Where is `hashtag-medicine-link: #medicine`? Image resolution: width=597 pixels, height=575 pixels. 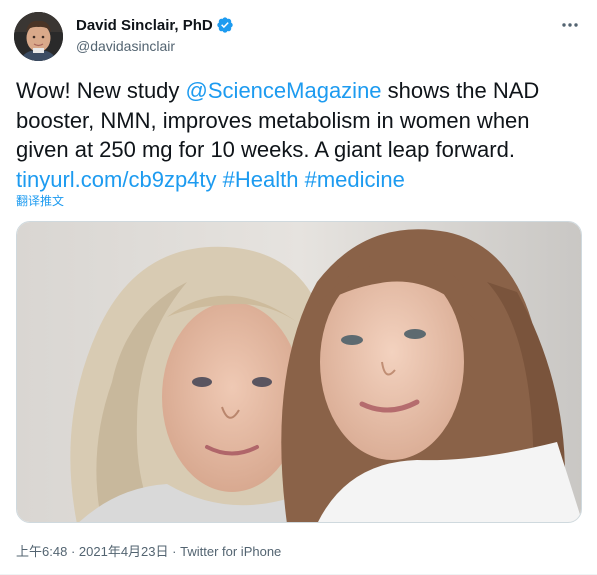 hashtag-medicine-link: #medicine is located at coordinates (355, 179).